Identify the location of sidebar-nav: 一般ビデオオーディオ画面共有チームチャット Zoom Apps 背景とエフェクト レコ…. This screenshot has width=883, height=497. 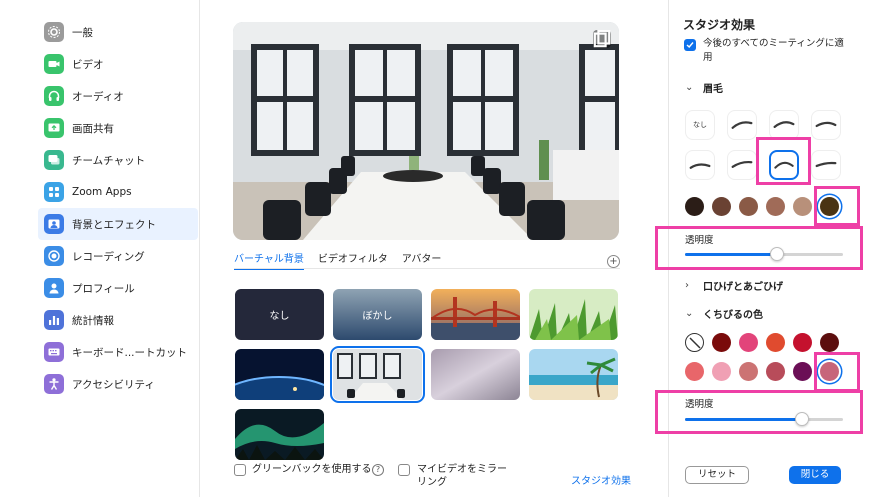
(118, 208).